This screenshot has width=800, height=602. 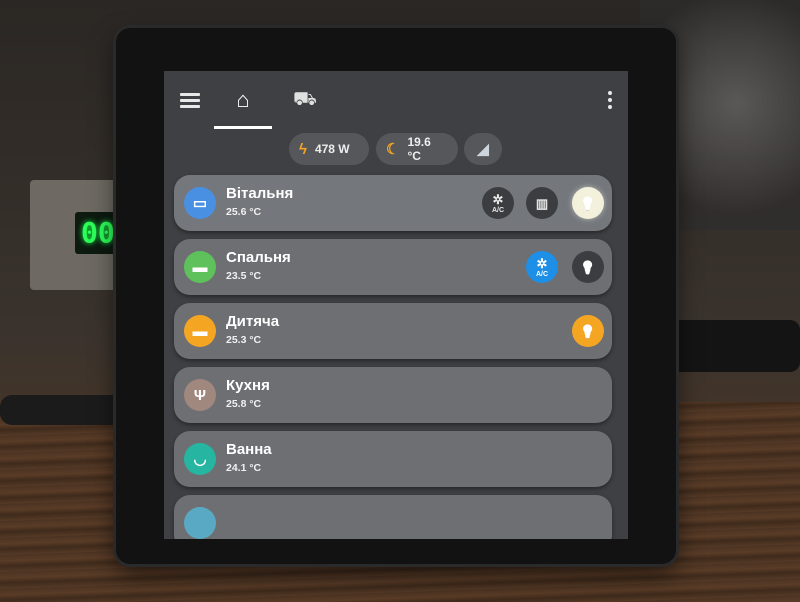 I want to click on power-chip: ϟ 478 W, so click(x=329, y=149).